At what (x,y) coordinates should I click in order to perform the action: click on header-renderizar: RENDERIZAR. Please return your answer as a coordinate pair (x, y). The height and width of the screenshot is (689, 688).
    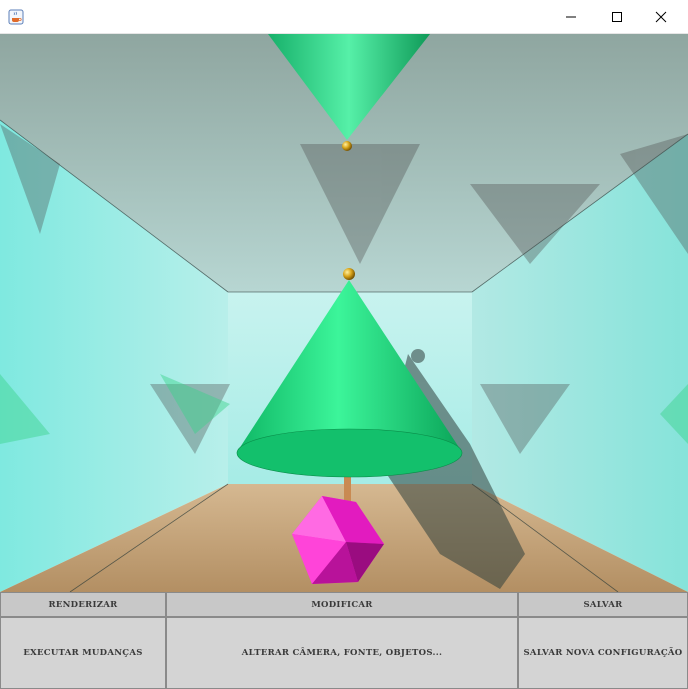
    Looking at the image, I should click on (83, 604).